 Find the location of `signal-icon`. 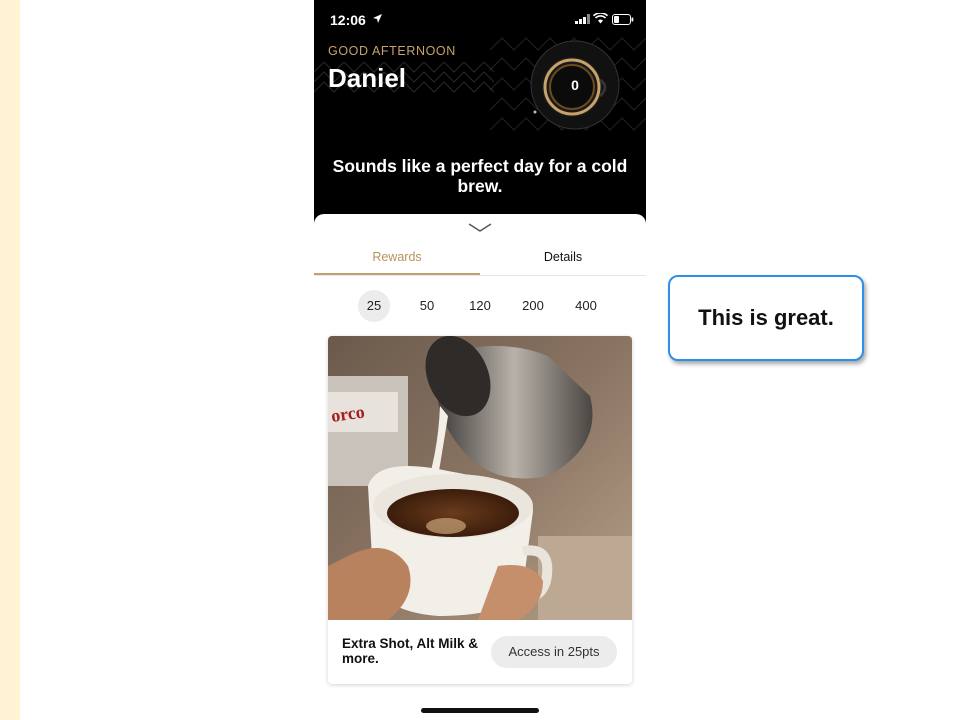

signal-icon is located at coordinates (582, 19).